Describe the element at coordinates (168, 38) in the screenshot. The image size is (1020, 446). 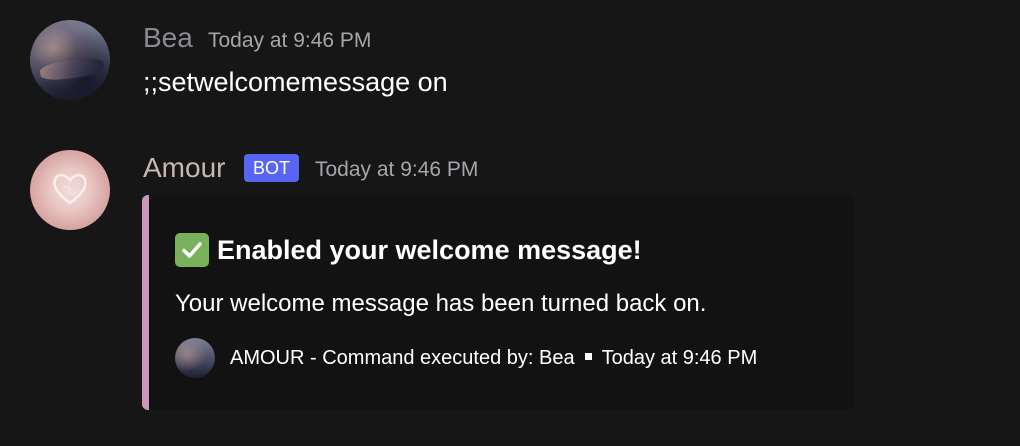
I see `username: Bea` at that location.